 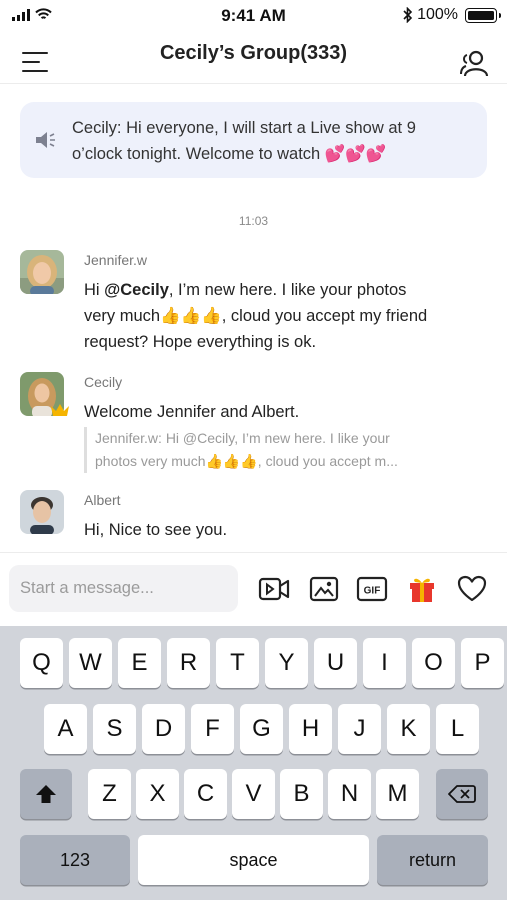 I want to click on key-l: L, so click(x=457, y=729).